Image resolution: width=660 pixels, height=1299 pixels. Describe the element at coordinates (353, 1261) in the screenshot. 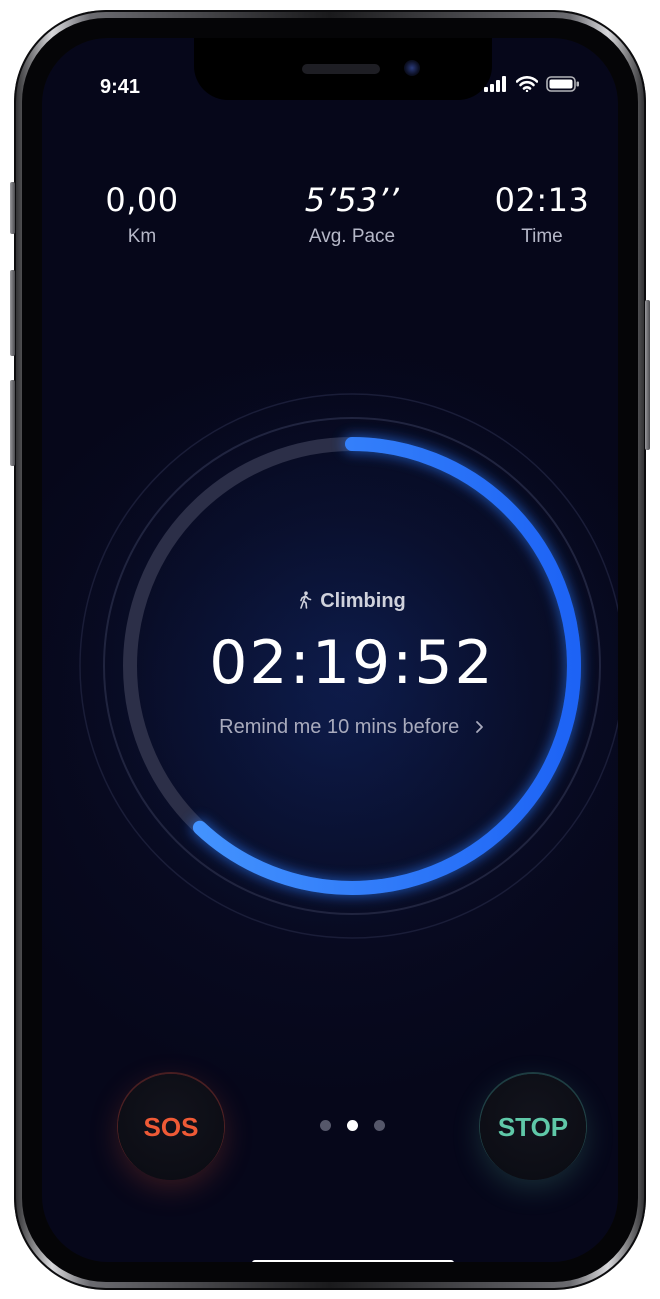

I see `home-indicator` at that location.